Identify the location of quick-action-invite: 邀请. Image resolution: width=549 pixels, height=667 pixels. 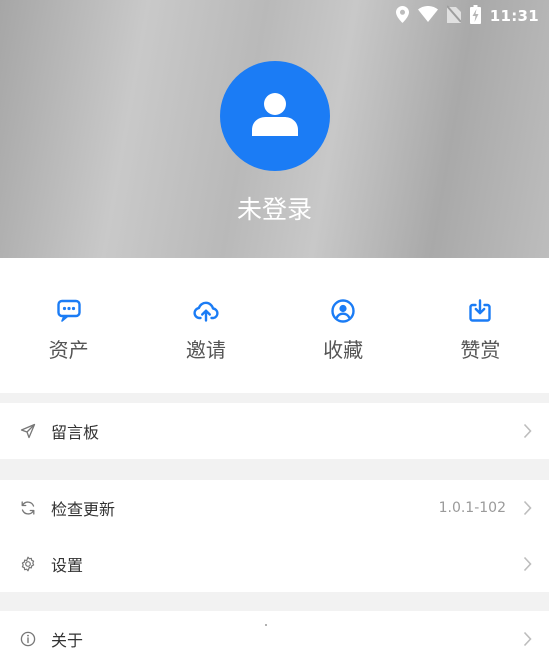
(205, 325).